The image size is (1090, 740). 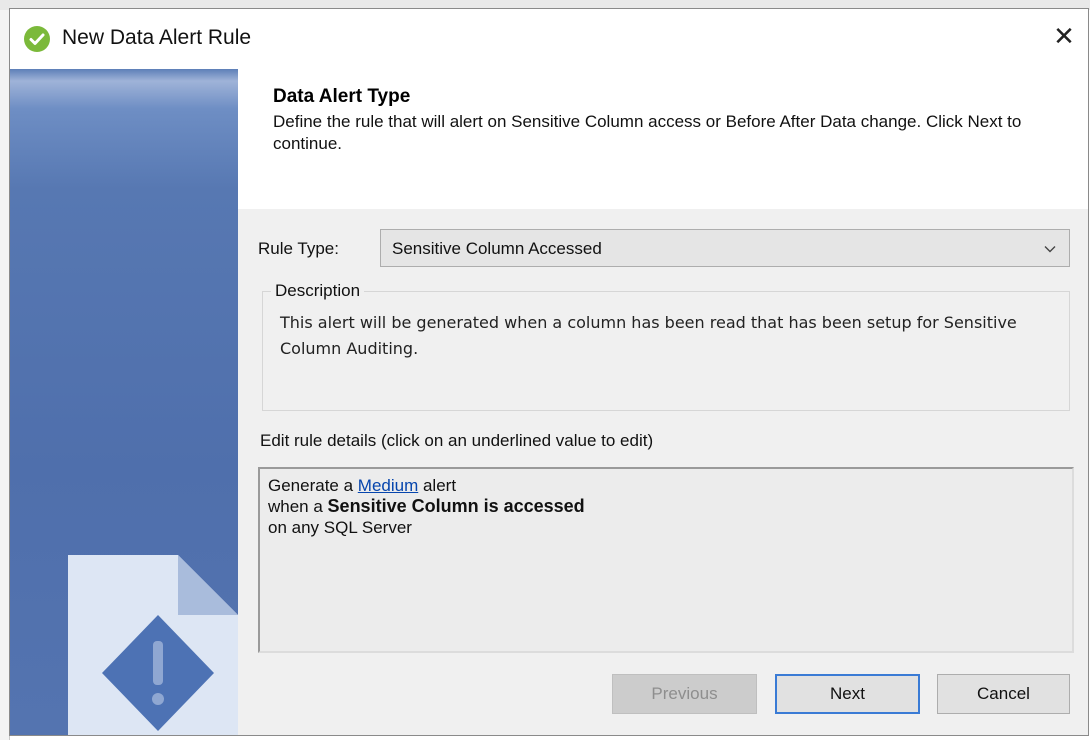 What do you see at coordinates (456, 506) in the screenshot?
I see `condition-bold-text: Sensitive Column is accessed` at bounding box center [456, 506].